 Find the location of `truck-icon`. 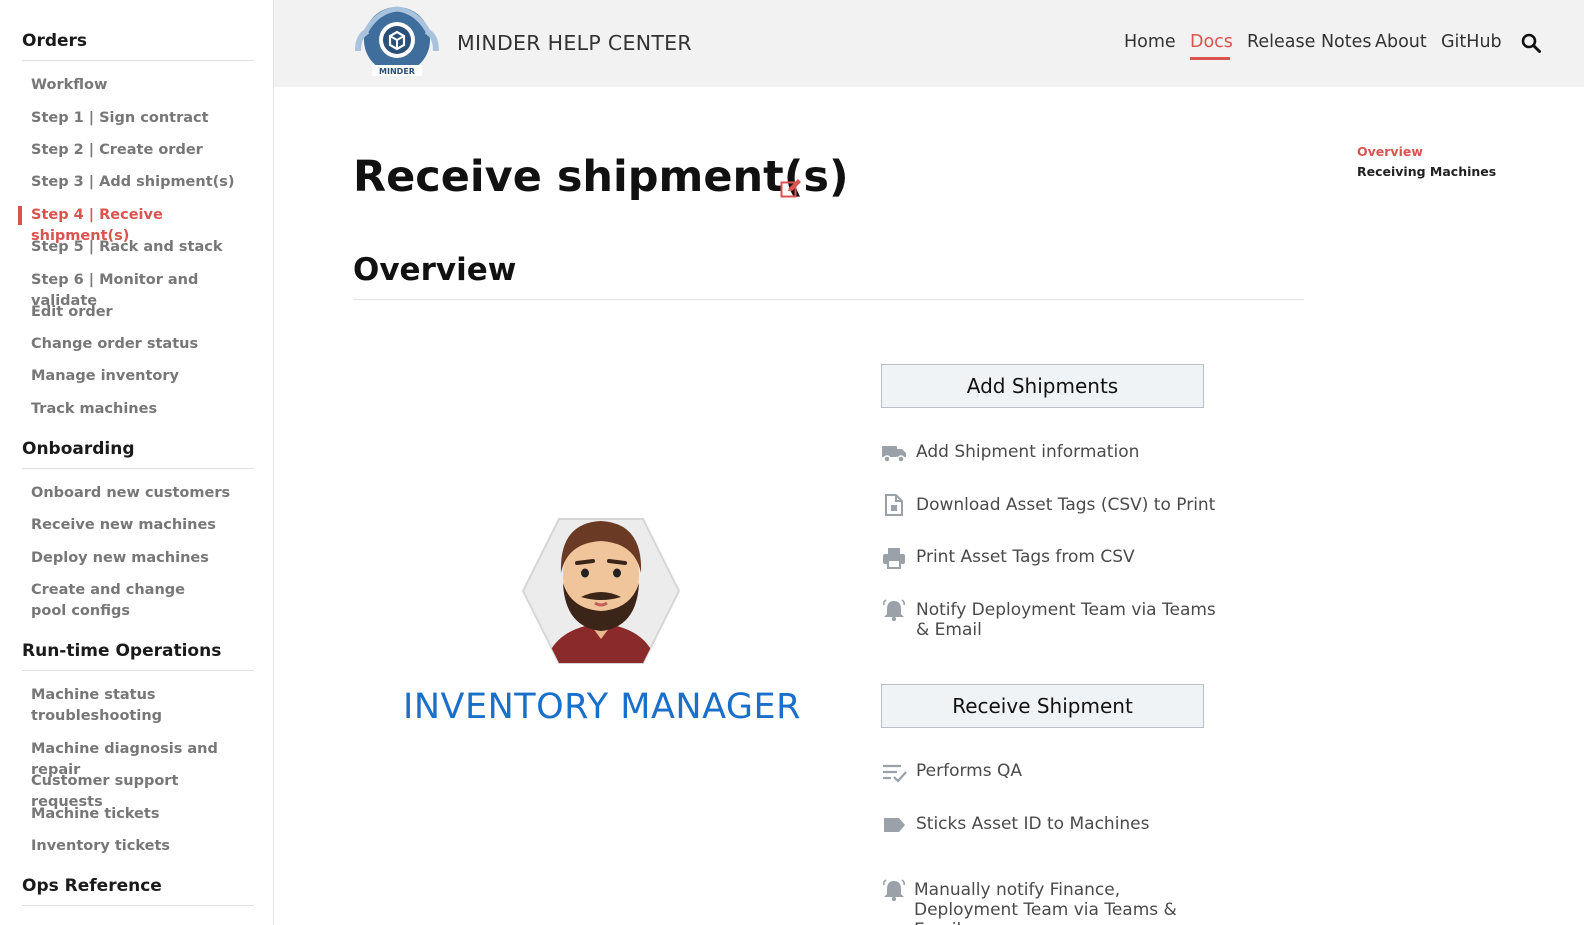

truck-icon is located at coordinates (894, 454).